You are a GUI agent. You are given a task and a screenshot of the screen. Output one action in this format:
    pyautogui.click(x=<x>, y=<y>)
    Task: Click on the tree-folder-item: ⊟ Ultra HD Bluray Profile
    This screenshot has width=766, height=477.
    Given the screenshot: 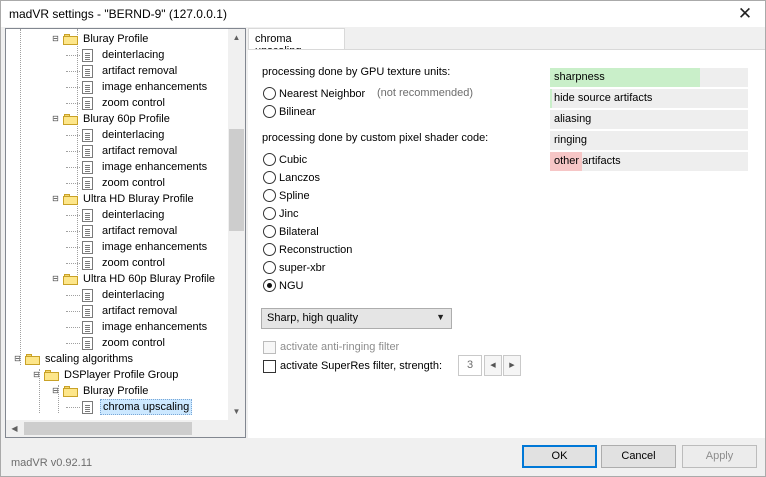 What is the action you would take?
    pyautogui.click(x=117, y=199)
    